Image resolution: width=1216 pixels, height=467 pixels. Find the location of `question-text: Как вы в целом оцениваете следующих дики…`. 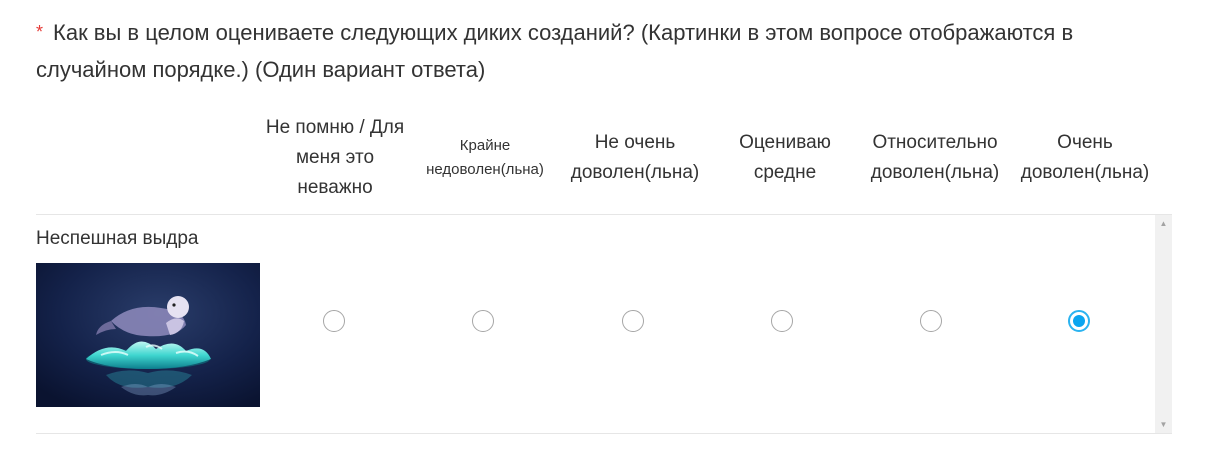

question-text: Как вы в целом оцениваете следующих дики… is located at coordinates (555, 51).